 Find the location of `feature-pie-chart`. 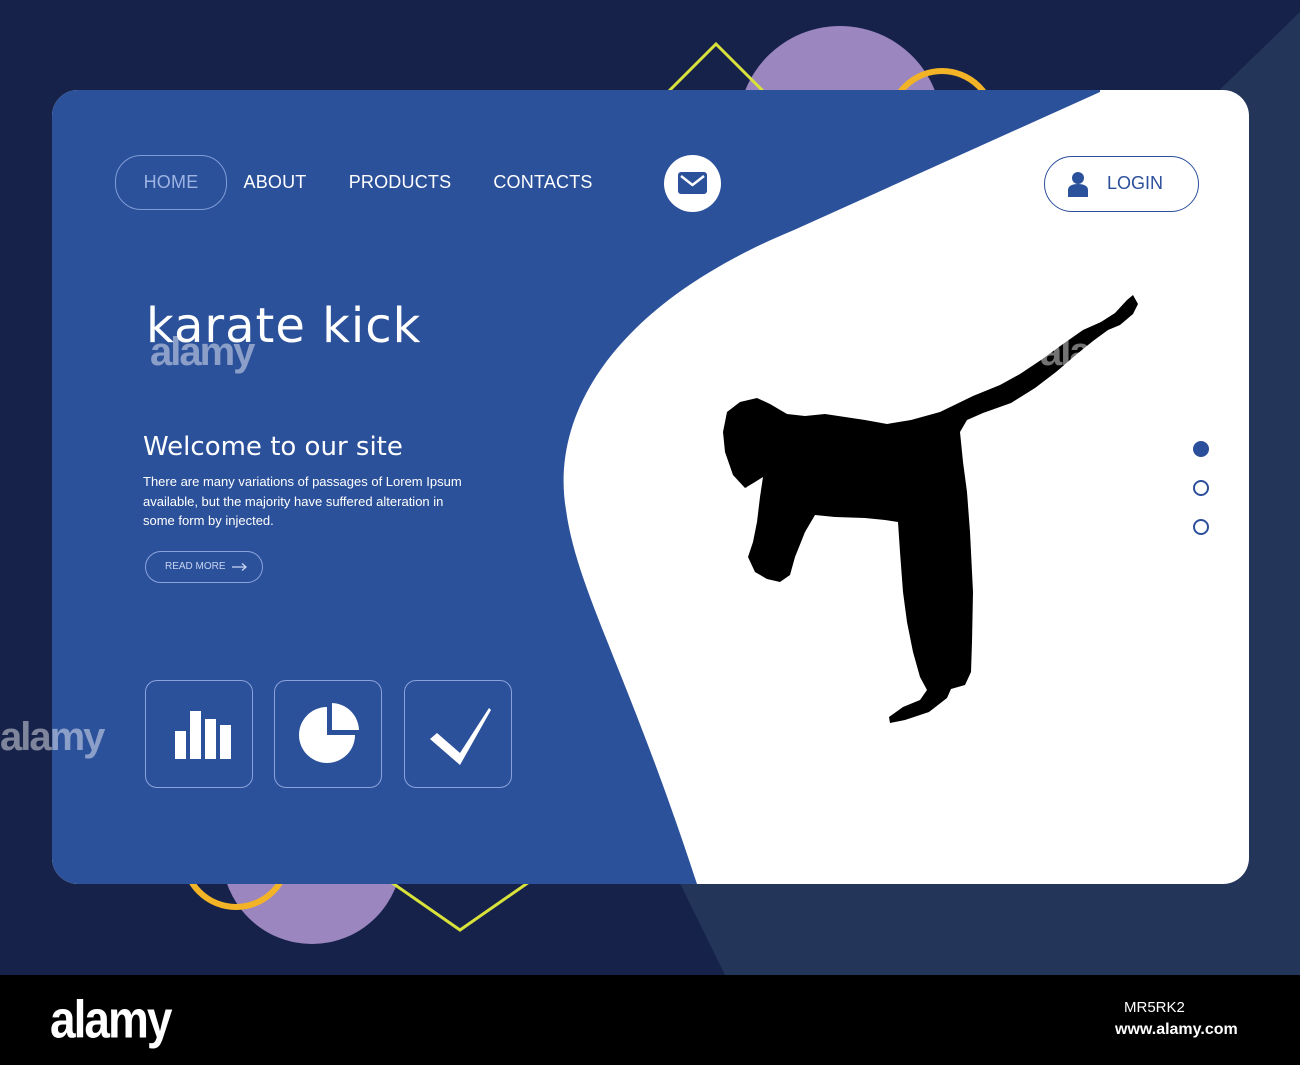

feature-pie-chart is located at coordinates (328, 734).